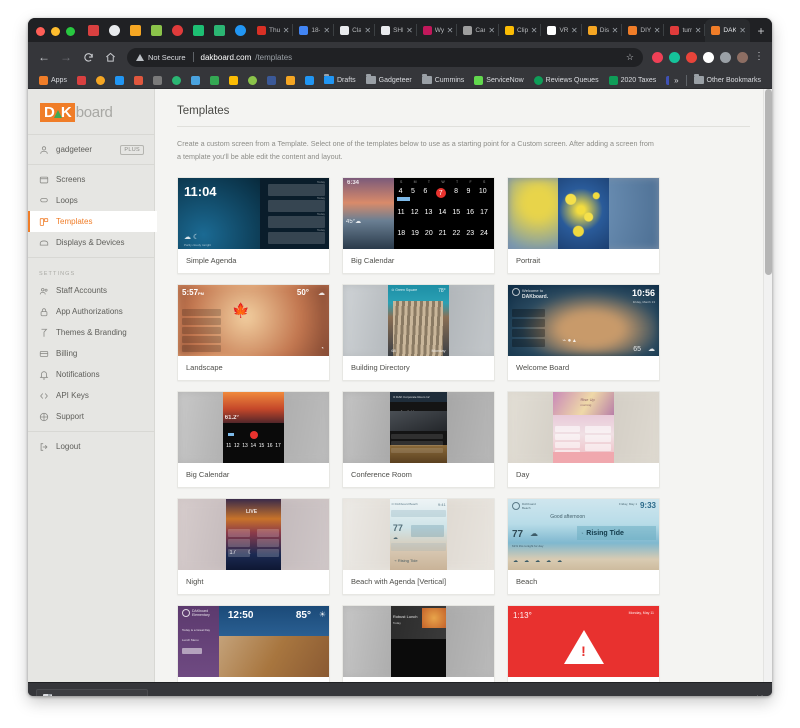  Describe the element at coordinates (91, 353) in the screenshot. I see `sidebar-item-billing: Billing` at that location.